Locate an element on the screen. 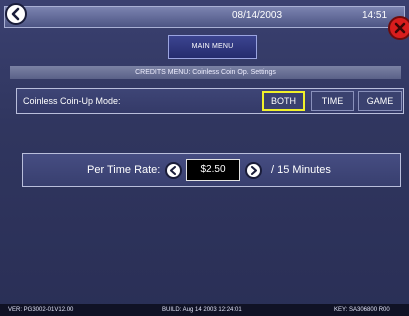 This screenshot has height=316, width=409. time-rate-label: Per Time Rate: is located at coordinates (124, 170).